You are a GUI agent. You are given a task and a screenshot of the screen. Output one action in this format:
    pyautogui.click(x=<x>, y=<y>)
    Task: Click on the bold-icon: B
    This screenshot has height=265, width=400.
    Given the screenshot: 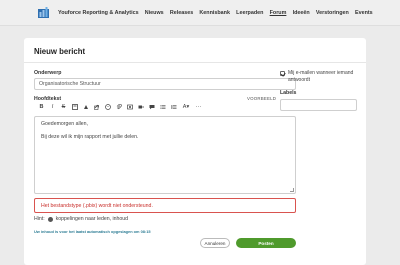 What is the action you would take?
    pyautogui.click(x=41, y=107)
    